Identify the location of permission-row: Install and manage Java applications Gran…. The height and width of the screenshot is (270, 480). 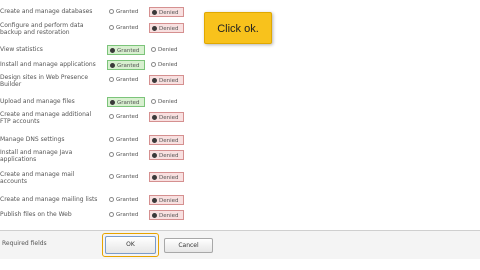
(100, 156).